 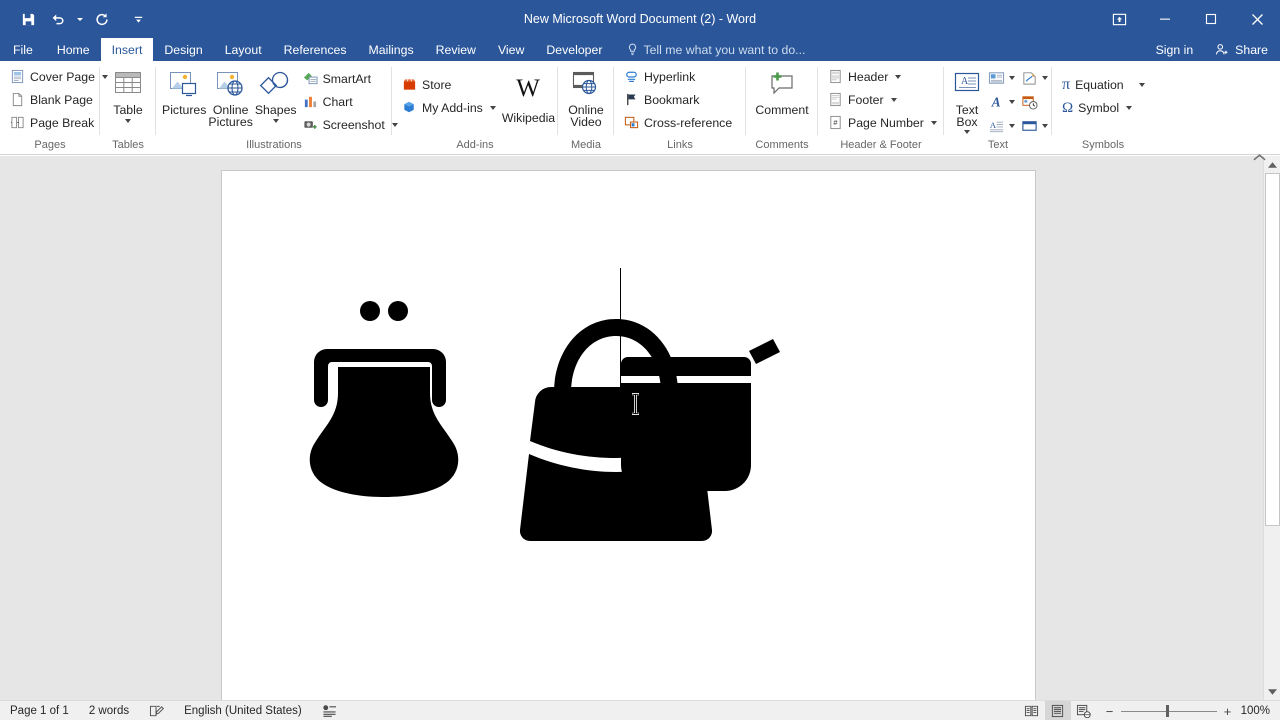 I want to click on my-addins-button: My Add-ins, so click(x=449, y=107).